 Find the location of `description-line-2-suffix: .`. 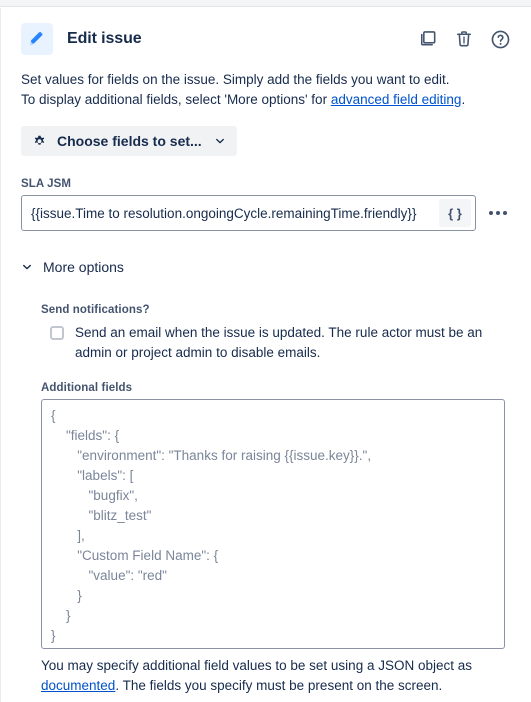

description-line-2-suffix: . is located at coordinates (463, 99).